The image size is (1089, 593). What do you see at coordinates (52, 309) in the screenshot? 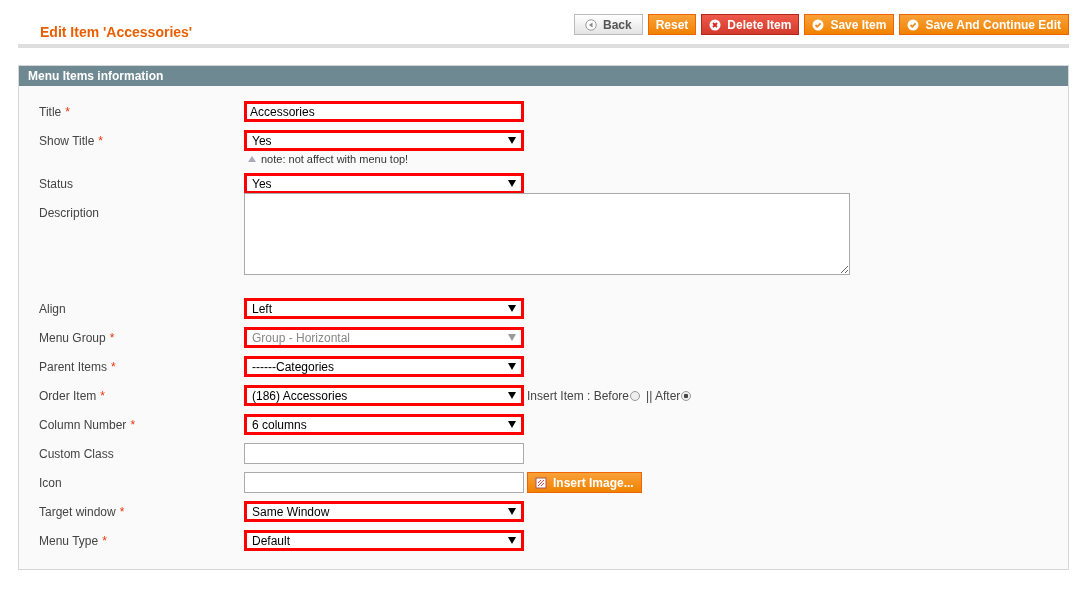
I see `field-label: Align` at bounding box center [52, 309].